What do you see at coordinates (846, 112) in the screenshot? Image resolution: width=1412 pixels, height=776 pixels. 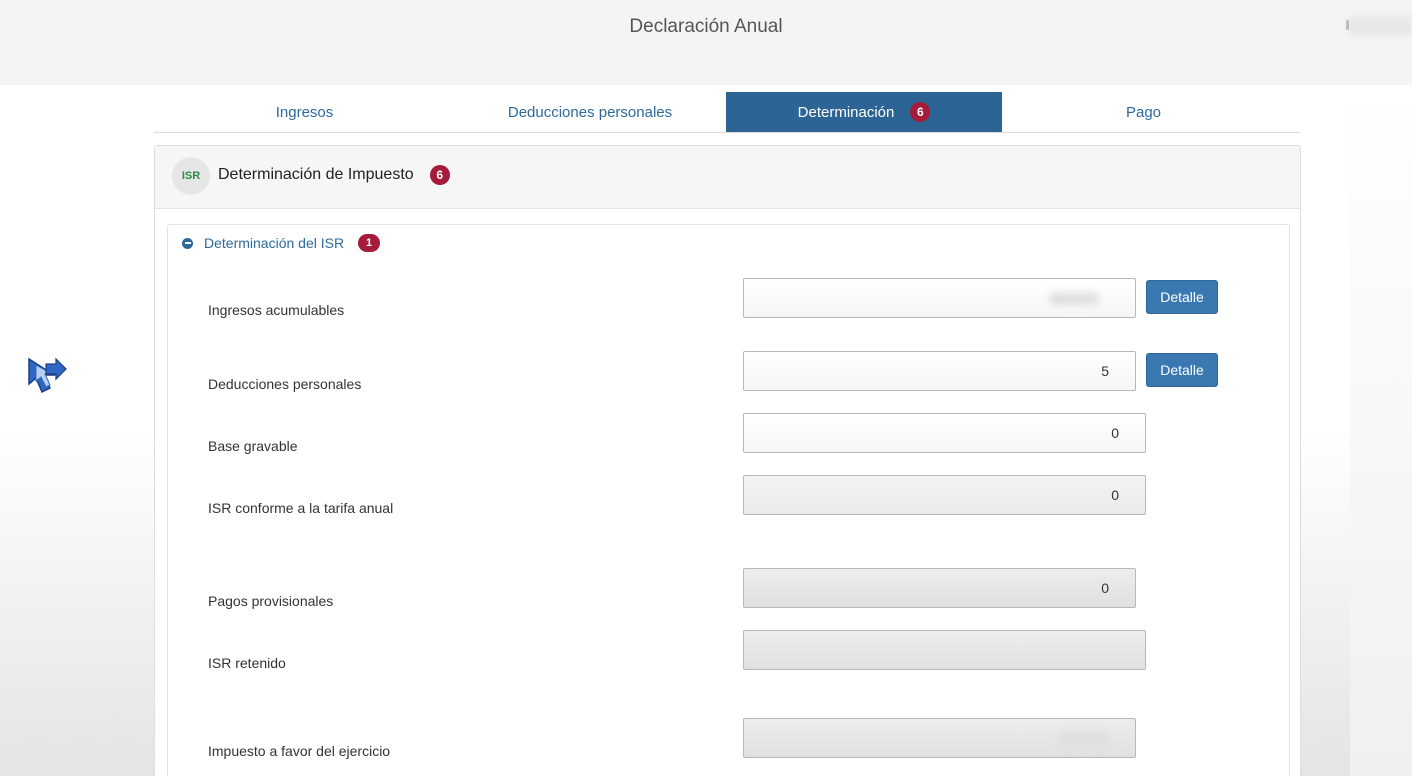 I see `tab-label: Determinación` at bounding box center [846, 112].